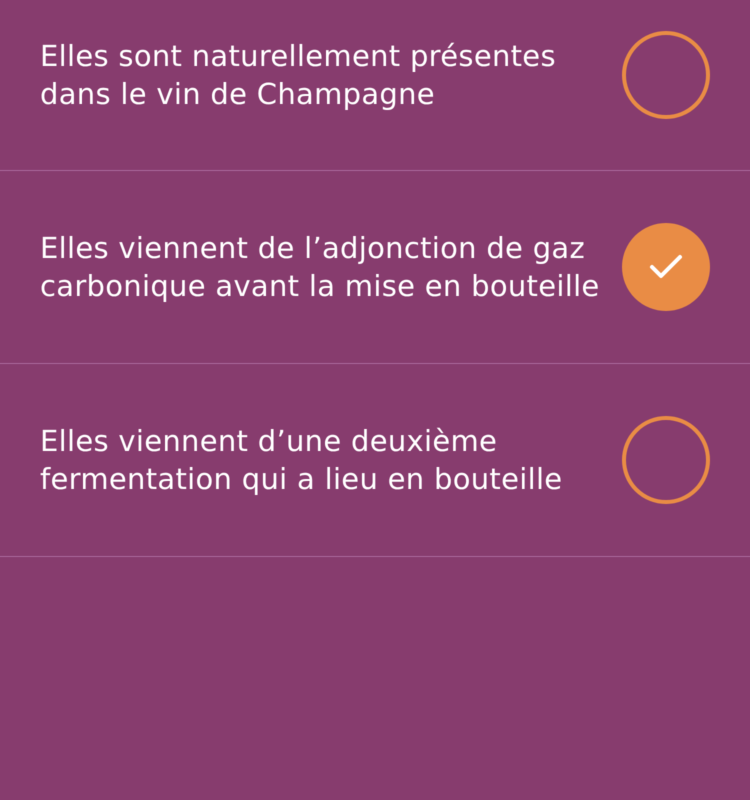 The image size is (750, 800). I want to click on answer-text: Elles viennent de l’adjonction de gaz carbonique avant la mise en bouteille, so click(320, 267).